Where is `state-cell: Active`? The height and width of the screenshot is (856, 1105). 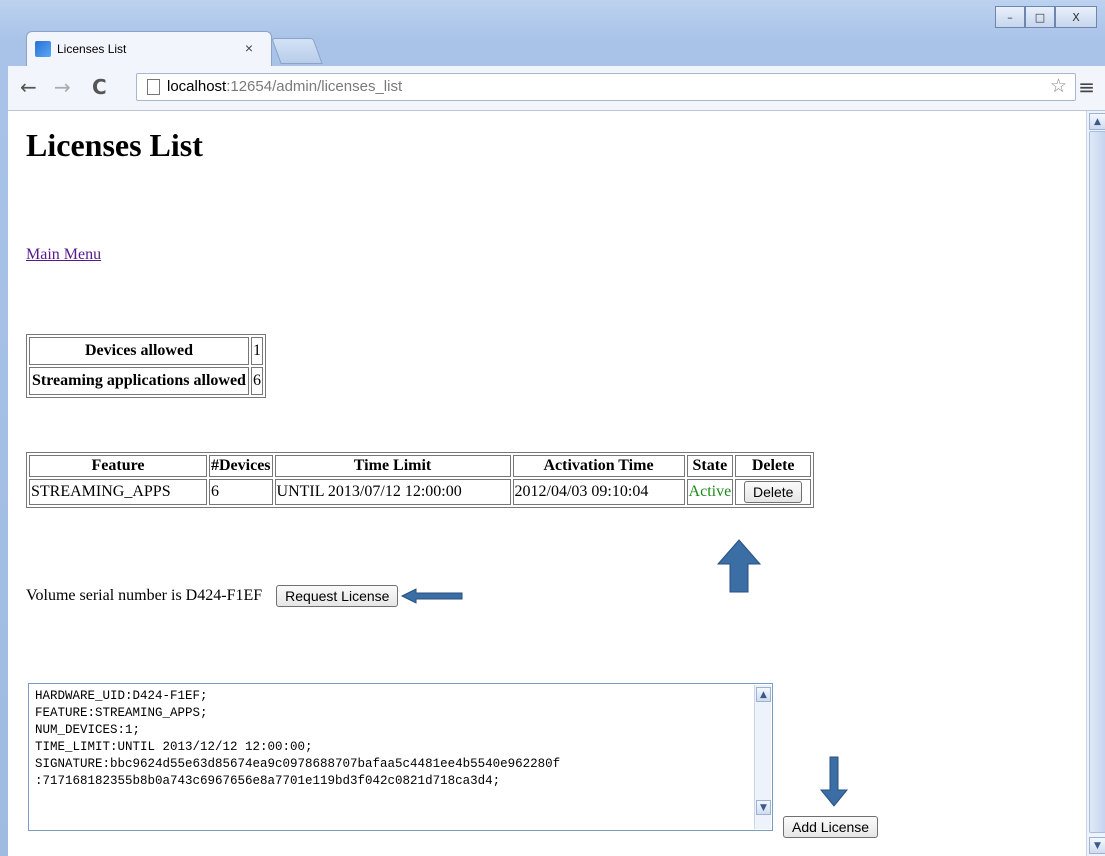 state-cell: Active is located at coordinates (710, 492).